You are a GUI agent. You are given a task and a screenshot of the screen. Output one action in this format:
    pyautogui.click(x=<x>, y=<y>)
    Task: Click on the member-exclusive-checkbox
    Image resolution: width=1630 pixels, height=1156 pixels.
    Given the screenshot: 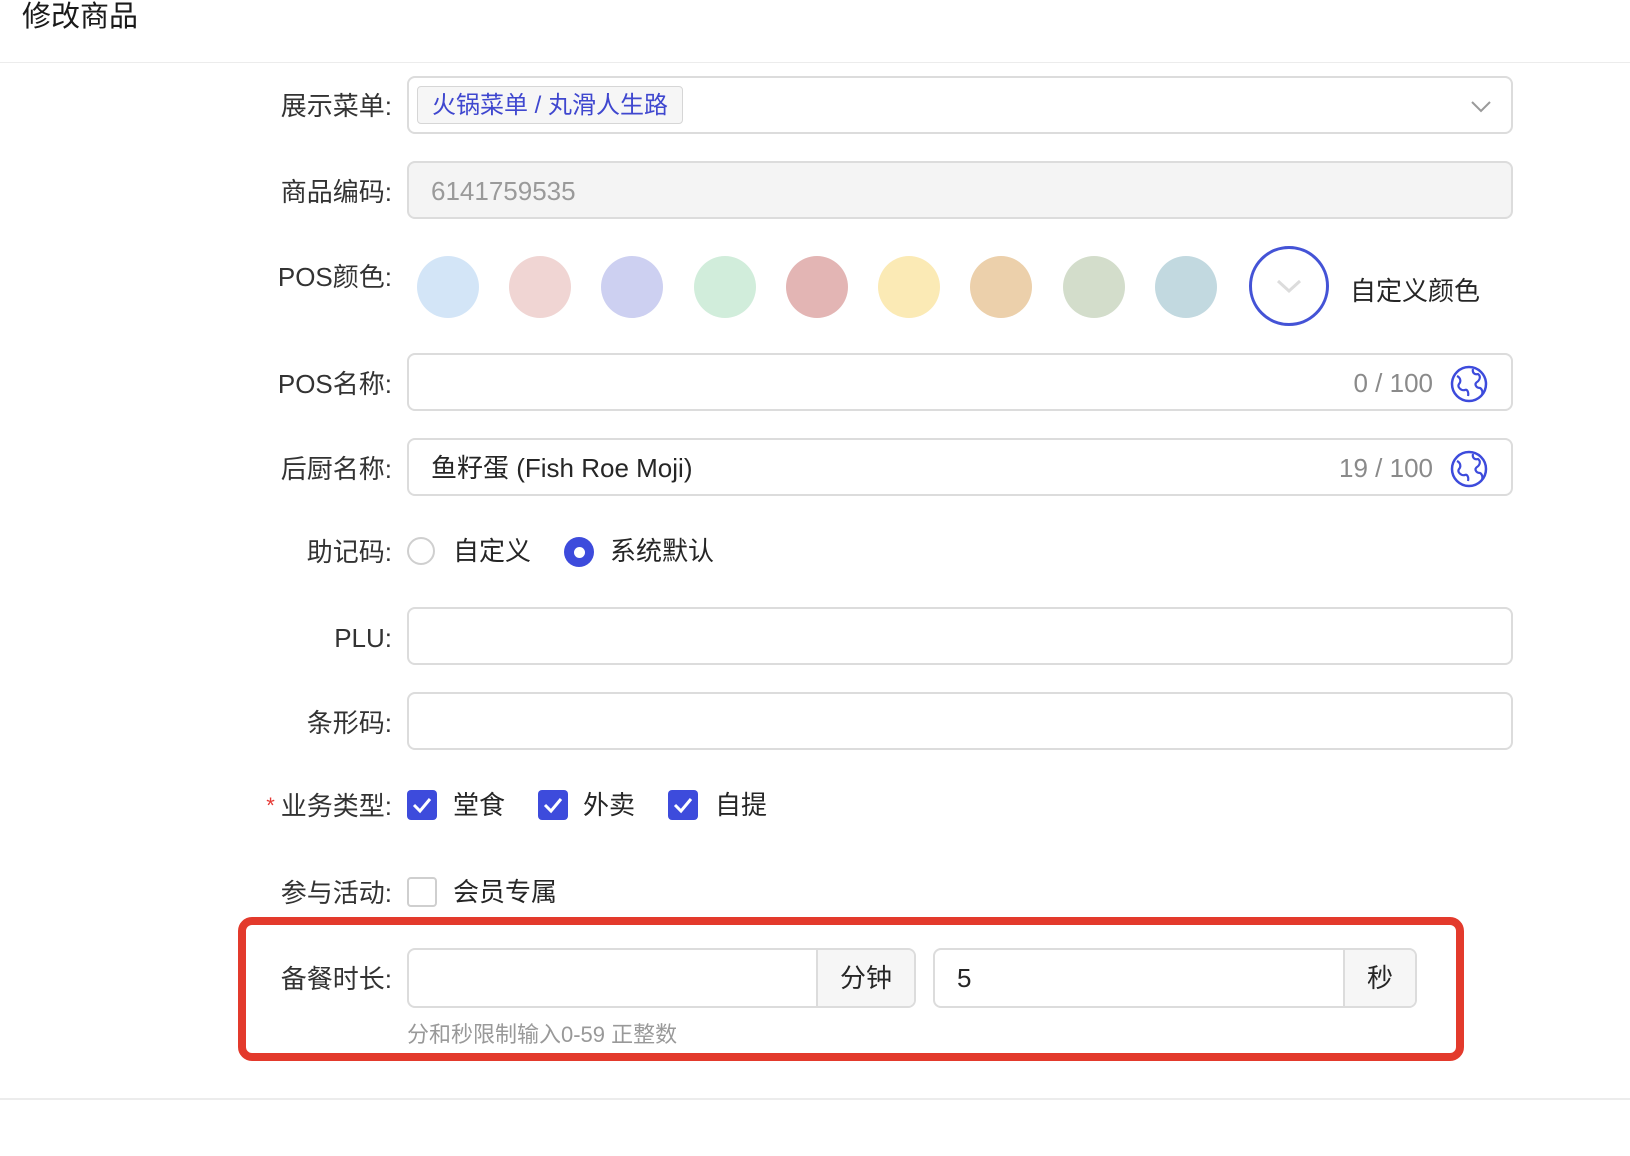 What is the action you would take?
    pyautogui.click(x=422, y=892)
    